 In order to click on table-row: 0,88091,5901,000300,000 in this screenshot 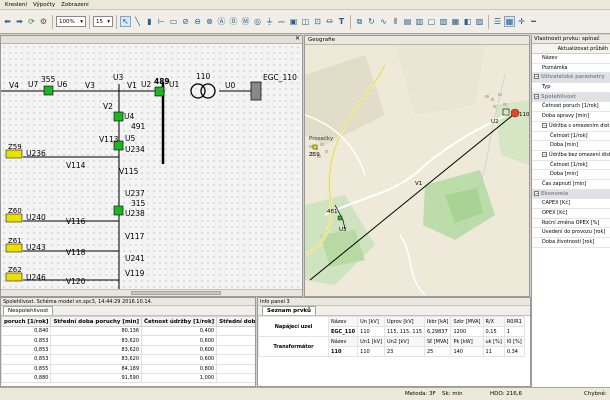, I will do `click(128, 378)`.